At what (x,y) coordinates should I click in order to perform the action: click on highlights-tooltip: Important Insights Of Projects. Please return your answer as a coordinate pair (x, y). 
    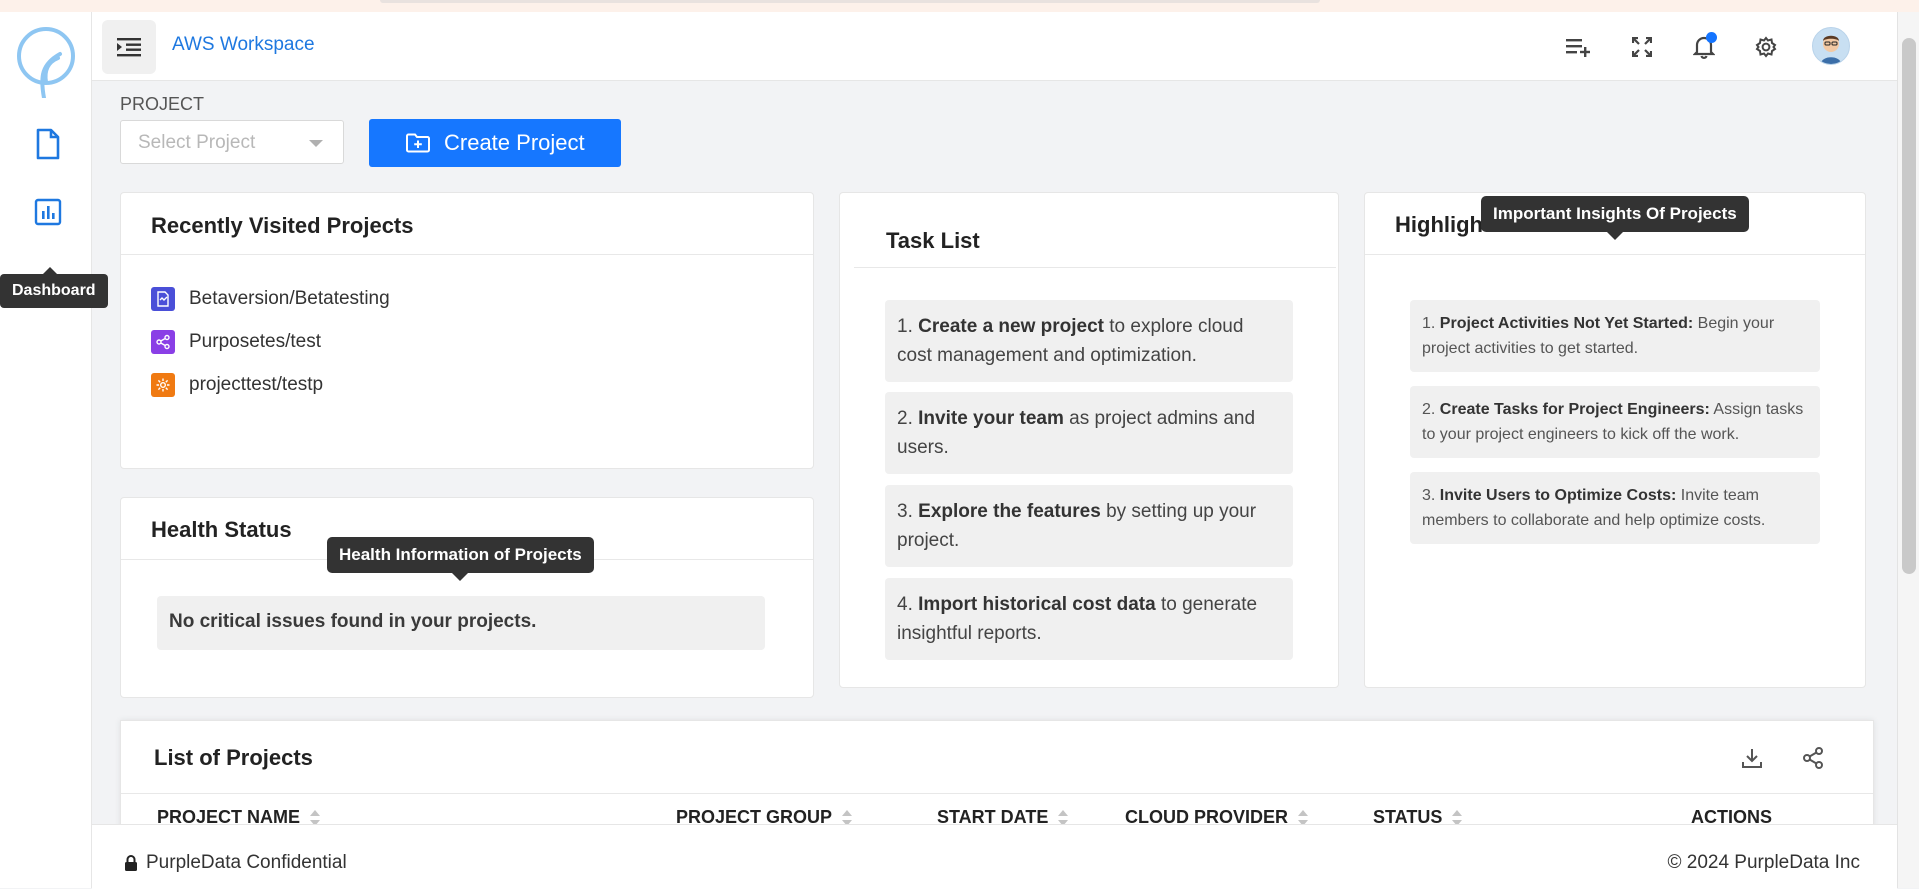
    Looking at the image, I should click on (1615, 218).